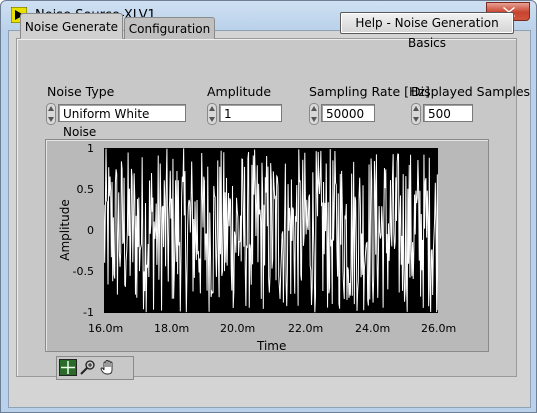 Image resolution: width=537 pixels, height=413 pixels. What do you see at coordinates (439, 328) in the screenshot?
I see `x-tick-label: 26.0m` at bounding box center [439, 328].